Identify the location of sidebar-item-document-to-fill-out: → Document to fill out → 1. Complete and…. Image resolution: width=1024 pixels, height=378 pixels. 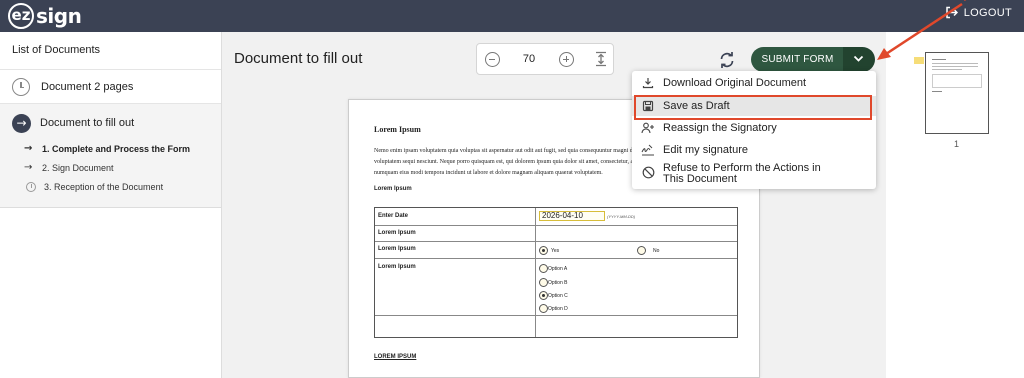
(110, 156).